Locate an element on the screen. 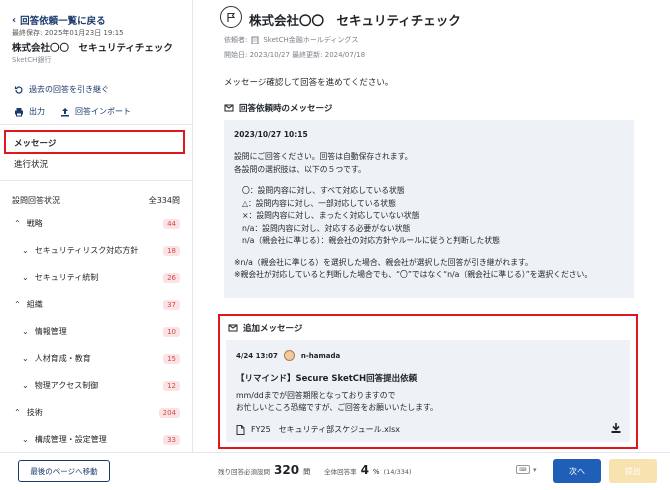  tree-item: ⌄ 人材育成・教育 15 is located at coordinates (101, 358).